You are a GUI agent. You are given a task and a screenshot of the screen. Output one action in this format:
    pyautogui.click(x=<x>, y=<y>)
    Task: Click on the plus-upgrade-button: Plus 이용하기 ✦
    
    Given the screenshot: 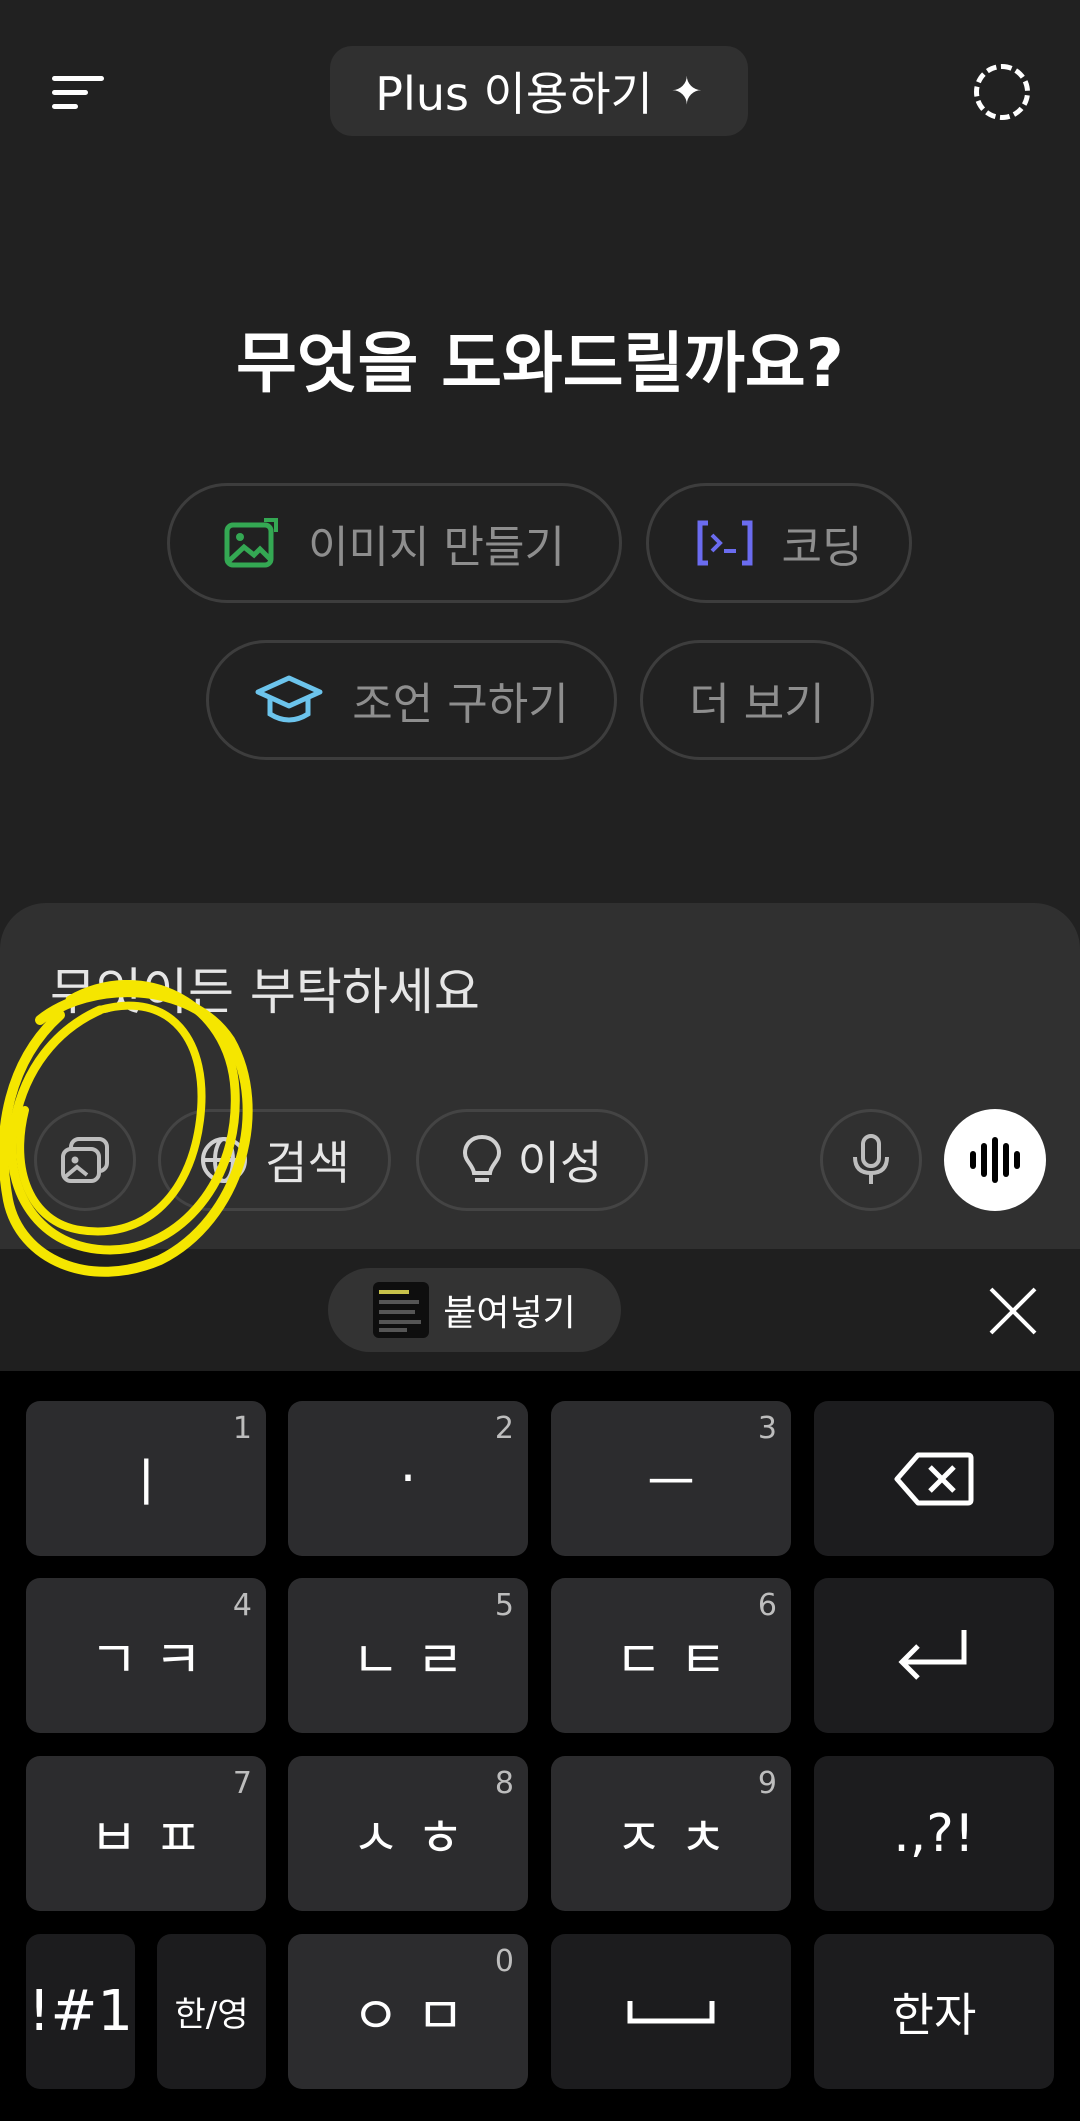 What is the action you would take?
    pyautogui.click(x=539, y=91)
    